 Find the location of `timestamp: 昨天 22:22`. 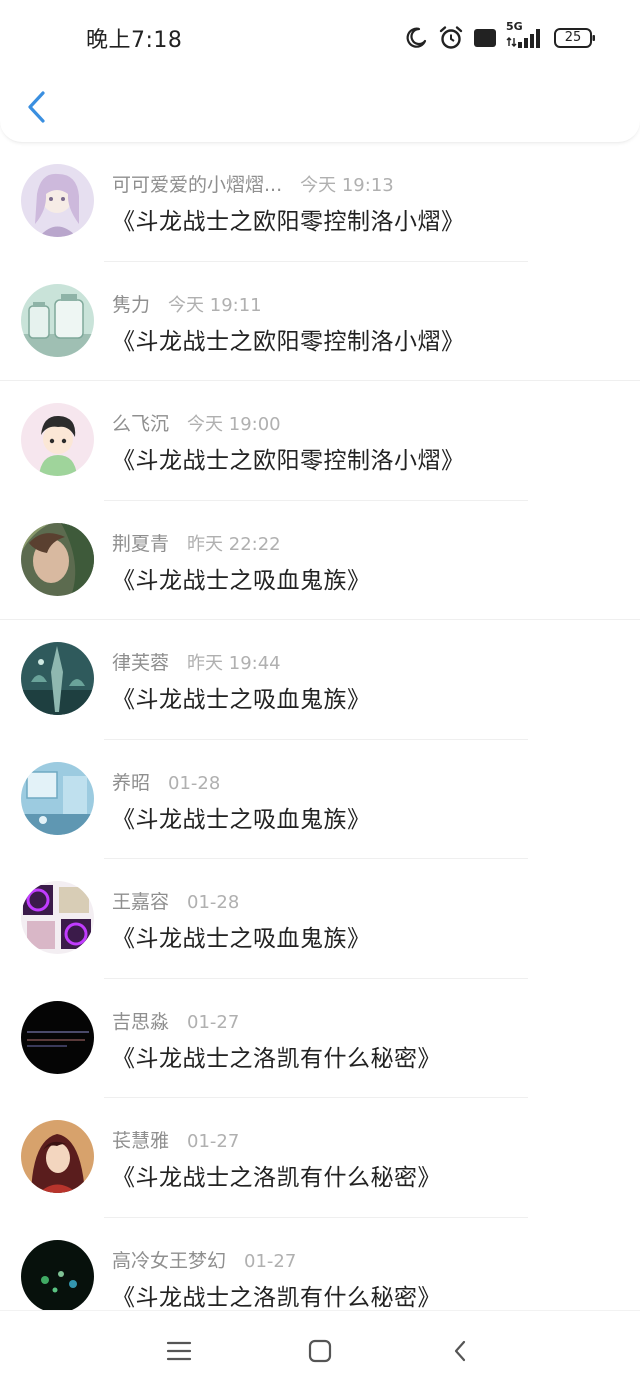

timestamp: 昨天 22:22 is located at coordinates (234, 544).